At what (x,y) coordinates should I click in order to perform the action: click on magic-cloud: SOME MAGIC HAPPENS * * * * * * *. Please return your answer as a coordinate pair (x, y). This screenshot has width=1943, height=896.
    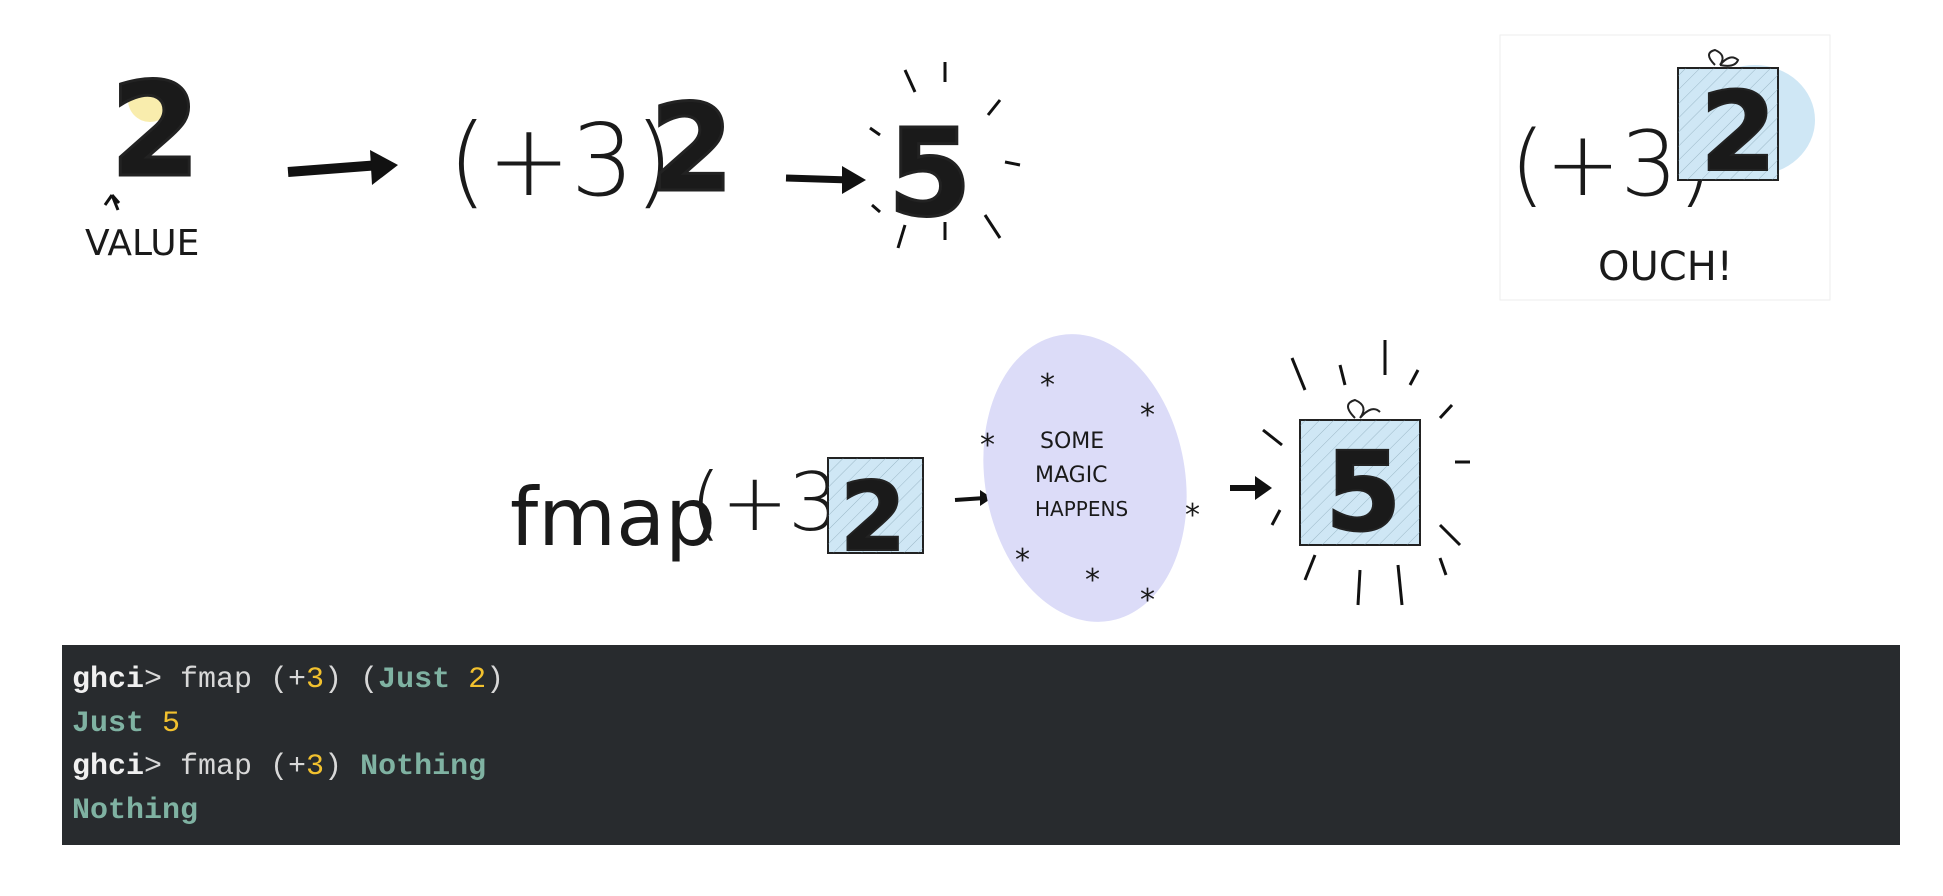
    Looking at the image, I should click on (1090, 478).